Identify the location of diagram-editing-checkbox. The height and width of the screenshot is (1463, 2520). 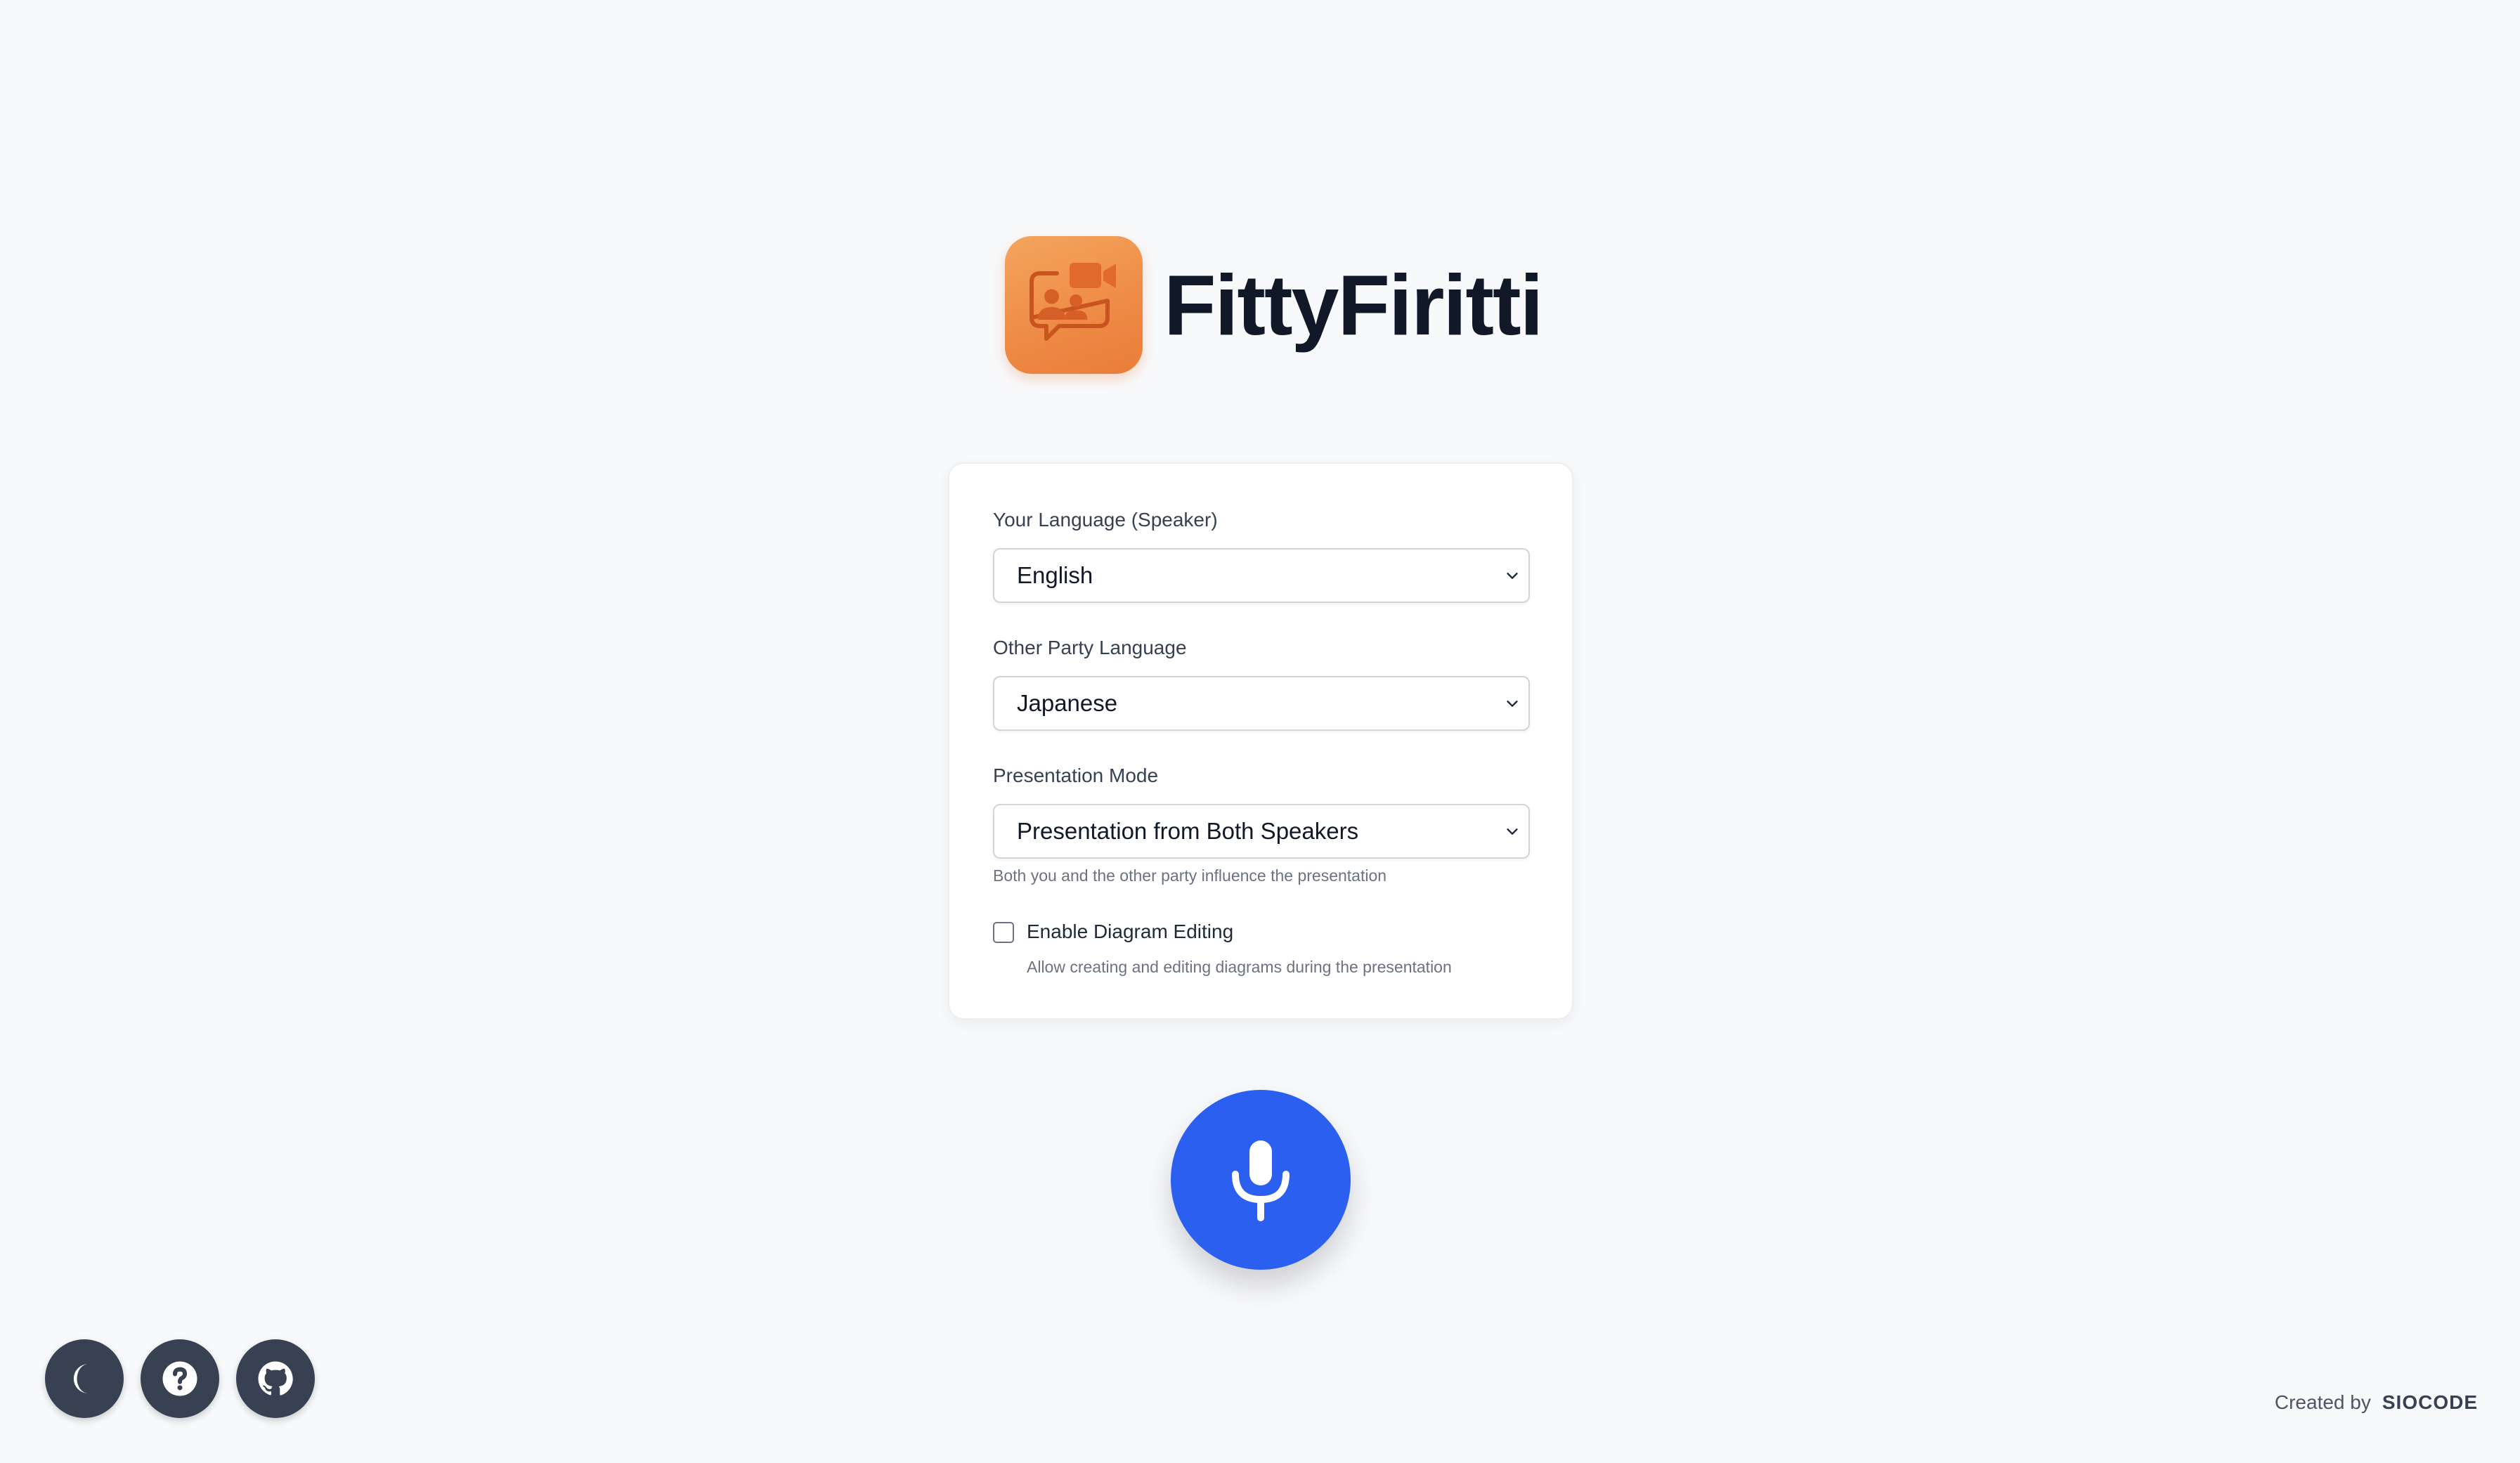
(1004, 933).